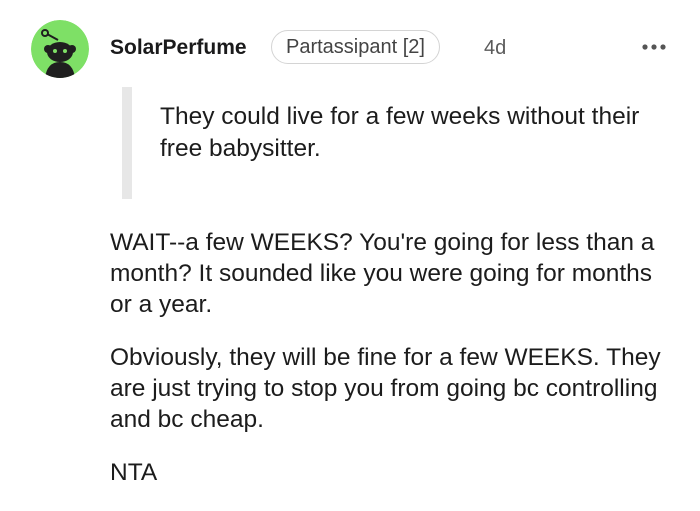  Describe the element at coordinates (134, 472) in the screenshot. I see `comment-verdict: NTA` at that location.